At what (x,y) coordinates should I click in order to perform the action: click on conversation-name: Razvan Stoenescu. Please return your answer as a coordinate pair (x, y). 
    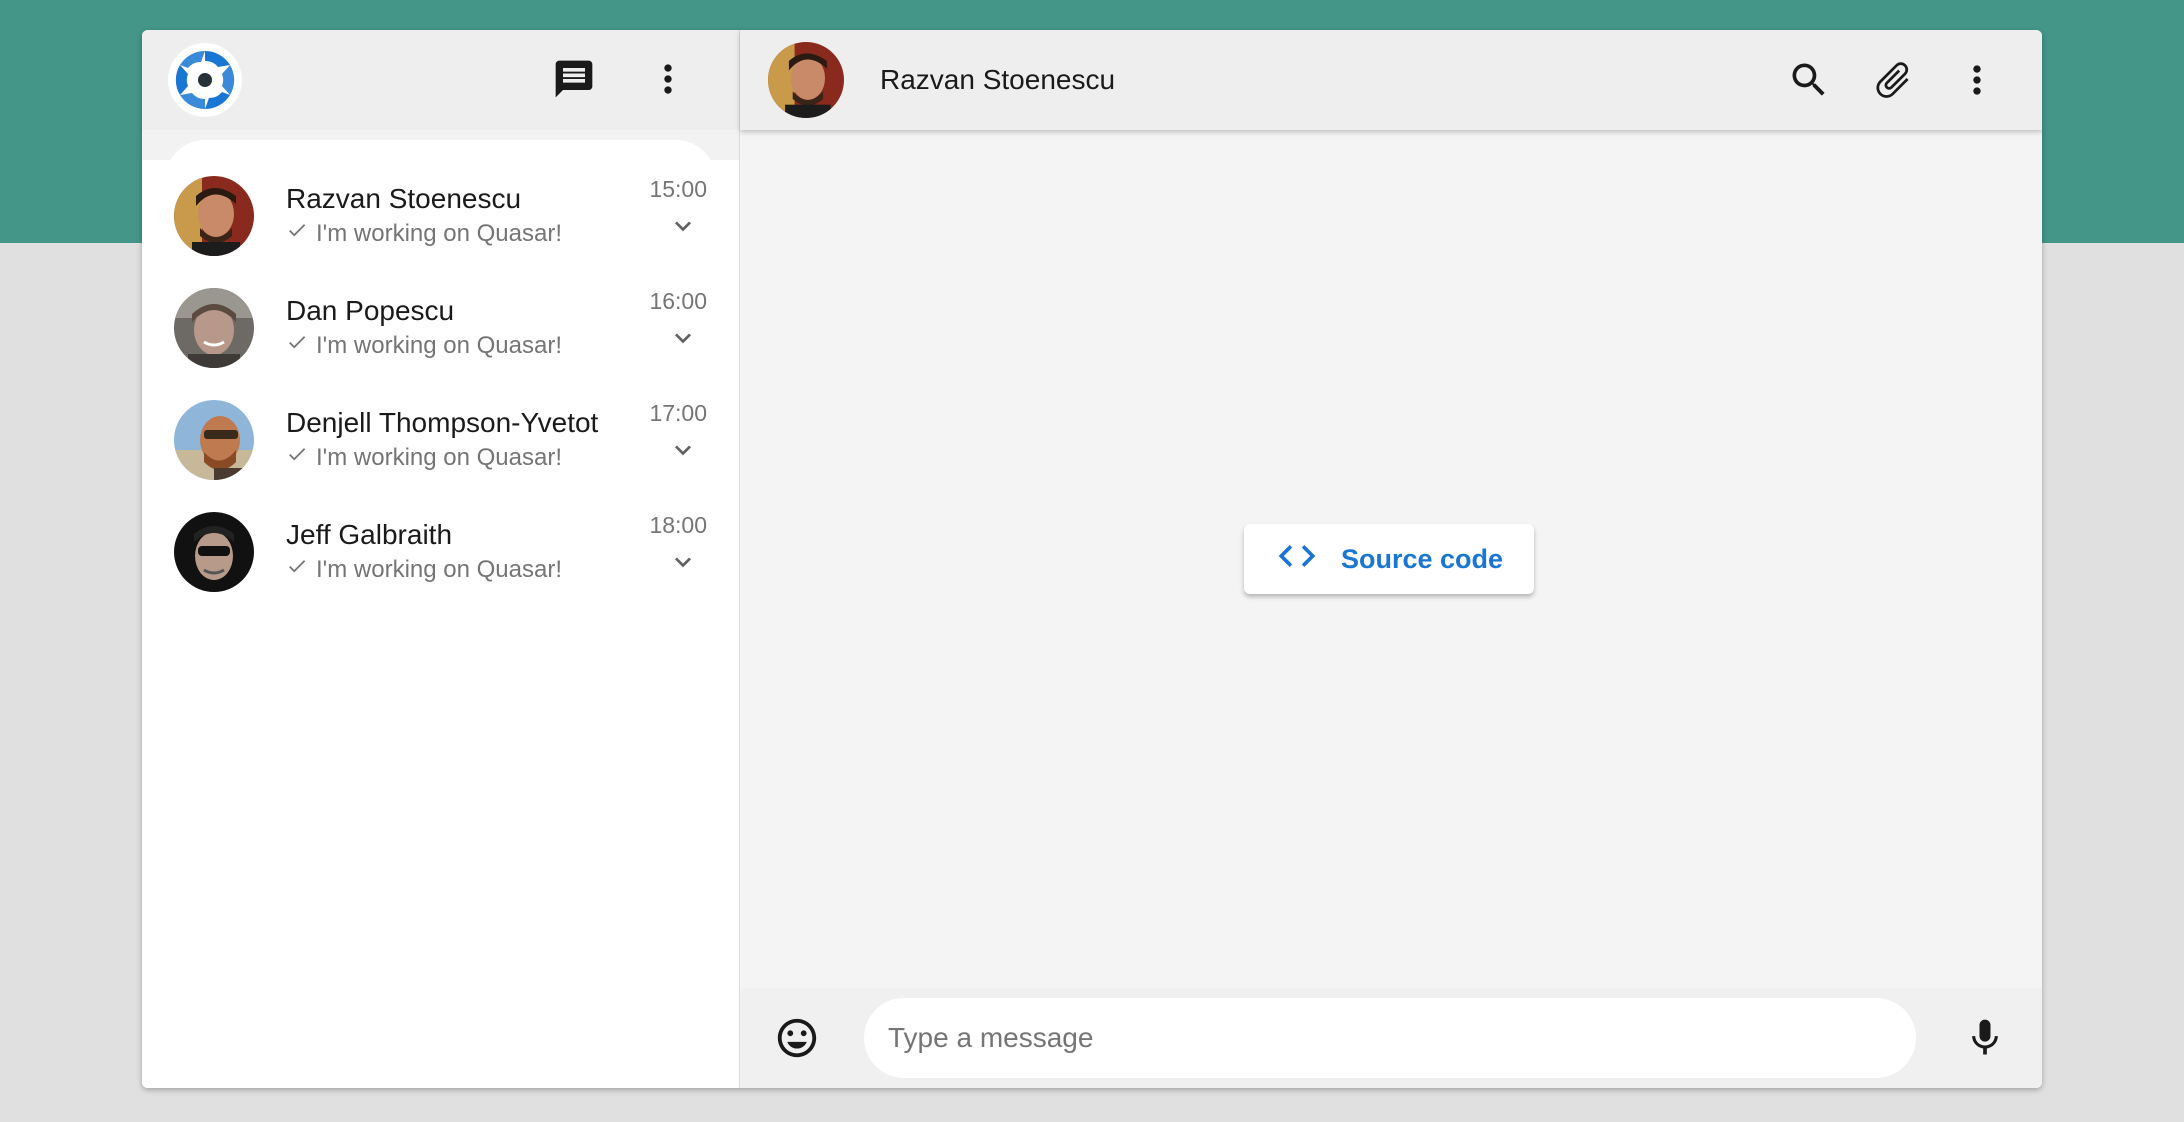
    Looking at the image, I should click on (404, 198).